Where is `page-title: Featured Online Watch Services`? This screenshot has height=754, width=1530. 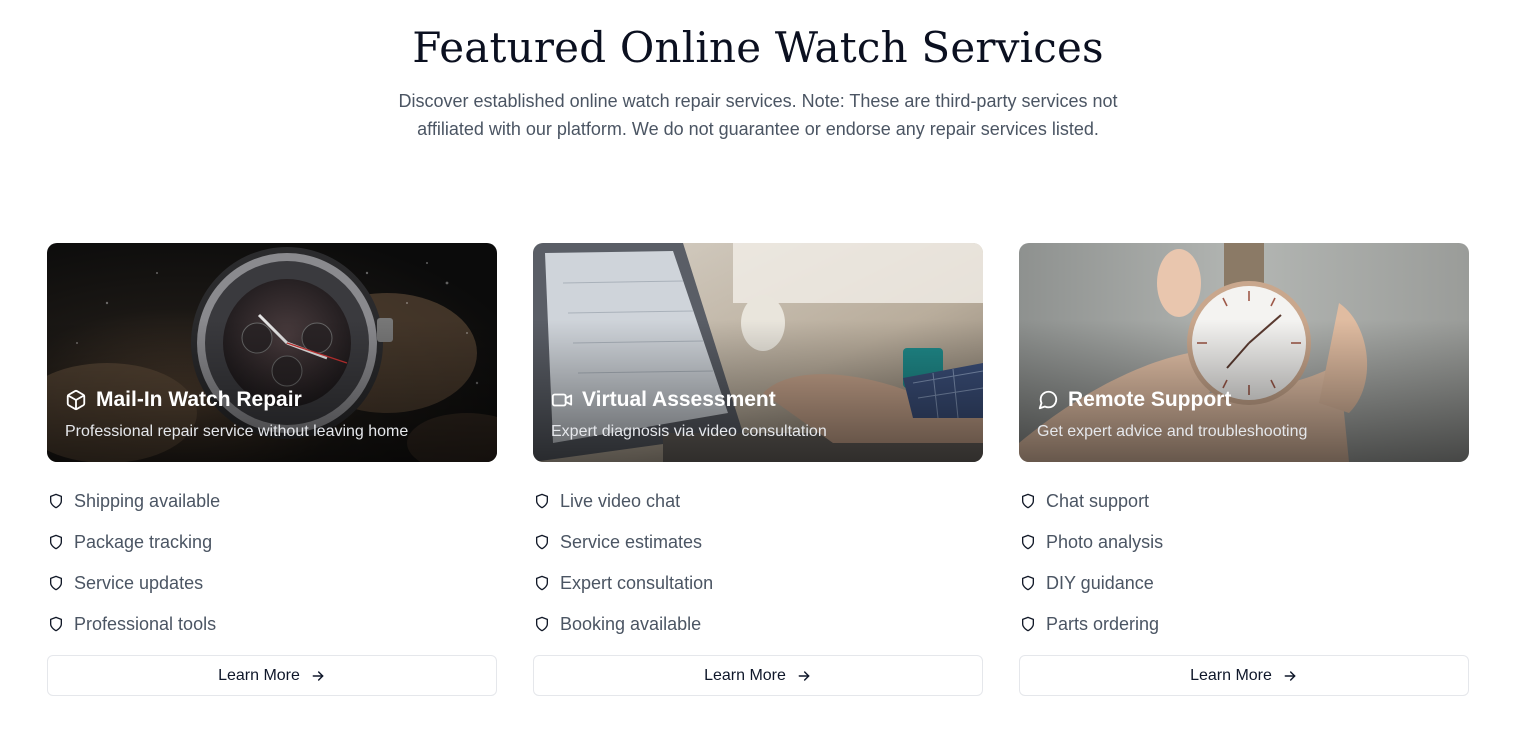 page-title: Featured Online Watch Services is located at coordinates (758, 47).